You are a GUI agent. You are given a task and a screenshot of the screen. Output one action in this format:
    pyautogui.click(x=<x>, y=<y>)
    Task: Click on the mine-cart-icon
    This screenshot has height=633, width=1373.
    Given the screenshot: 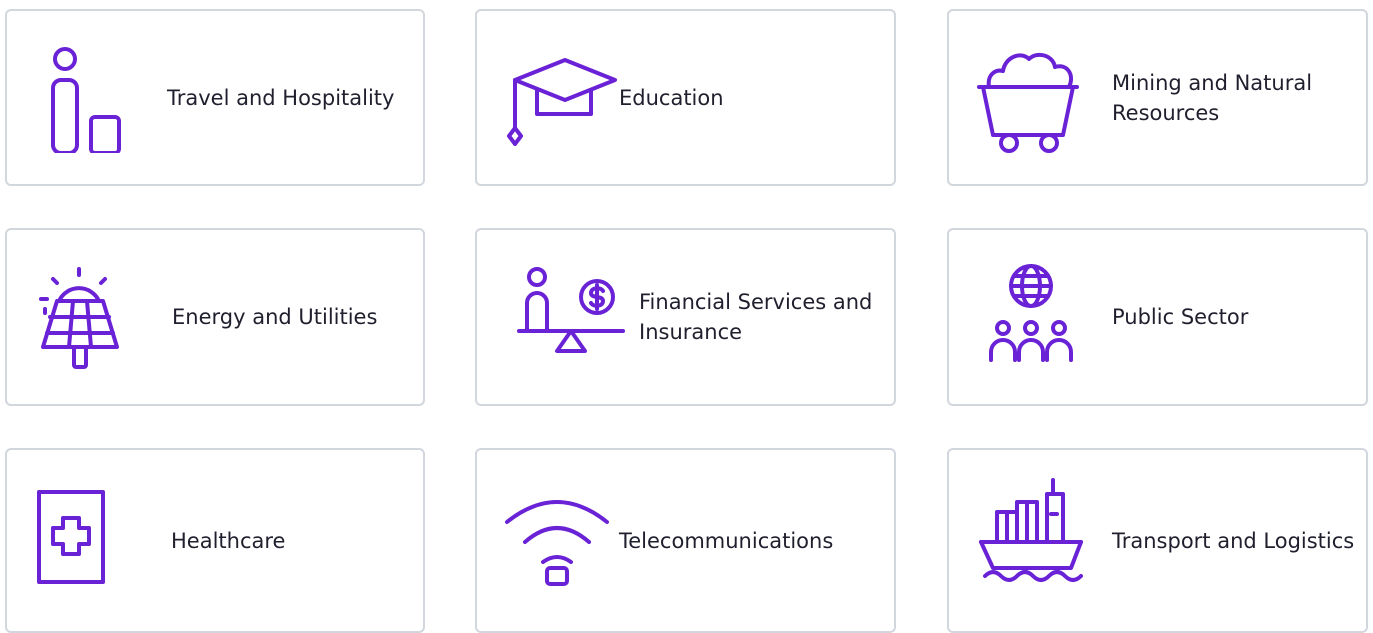 What is the action you would take?
    pyautogui.click(x=1028, y=99)
    